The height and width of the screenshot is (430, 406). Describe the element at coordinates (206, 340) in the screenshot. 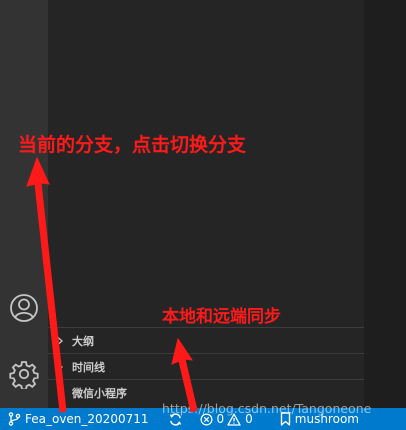

I see `section-outline: 大纲` at that location.